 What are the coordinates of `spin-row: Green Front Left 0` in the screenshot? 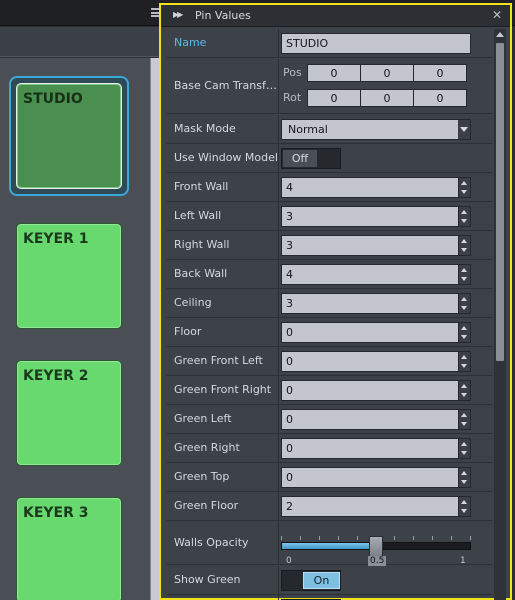 It's located at (329, 361).